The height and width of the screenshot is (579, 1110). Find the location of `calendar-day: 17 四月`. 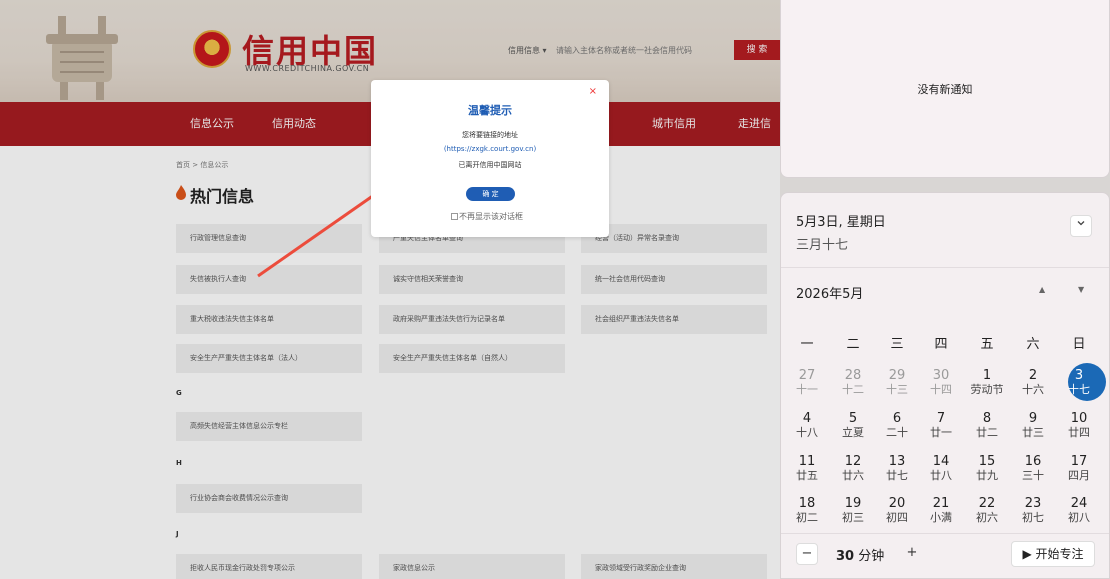

calendar-day: 17 四月 is located at coordinates (1079, 468).